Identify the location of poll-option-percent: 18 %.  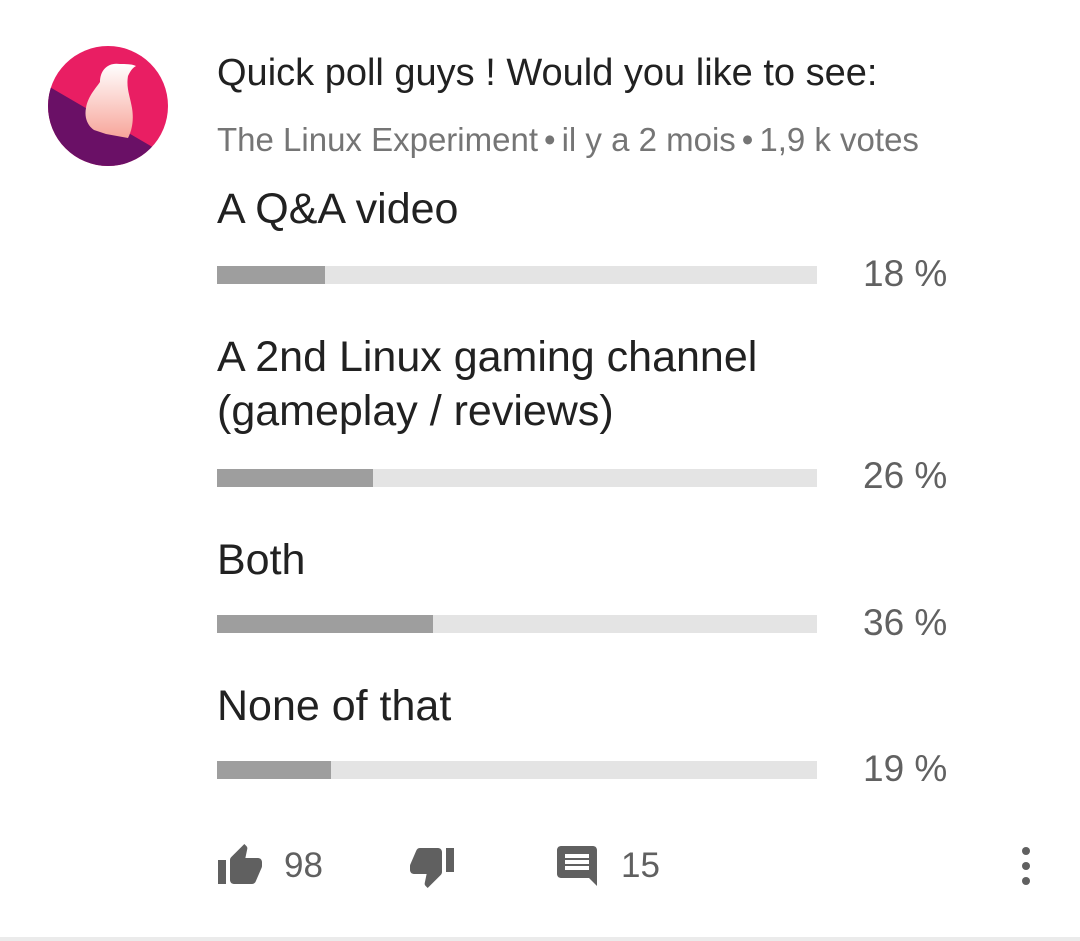
(905, 273).